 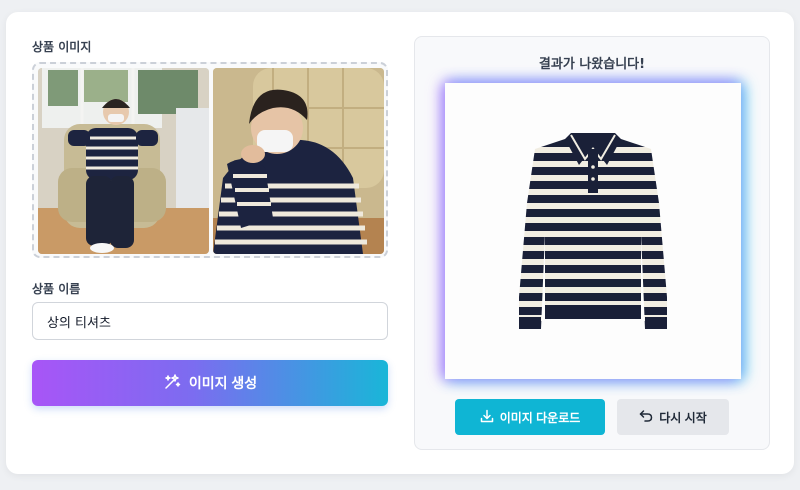 What do you see at coordinates (172, 383) in the screenshot?
I see `sparkle-wand-icon` at bounding box center [172, 383].